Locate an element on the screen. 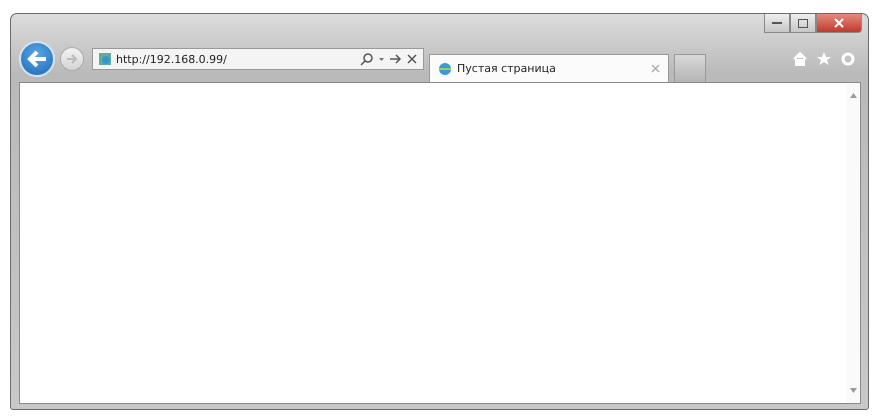 The width and height of the screenshot is (877, 420). close-button is located at coordinates (839, 23).